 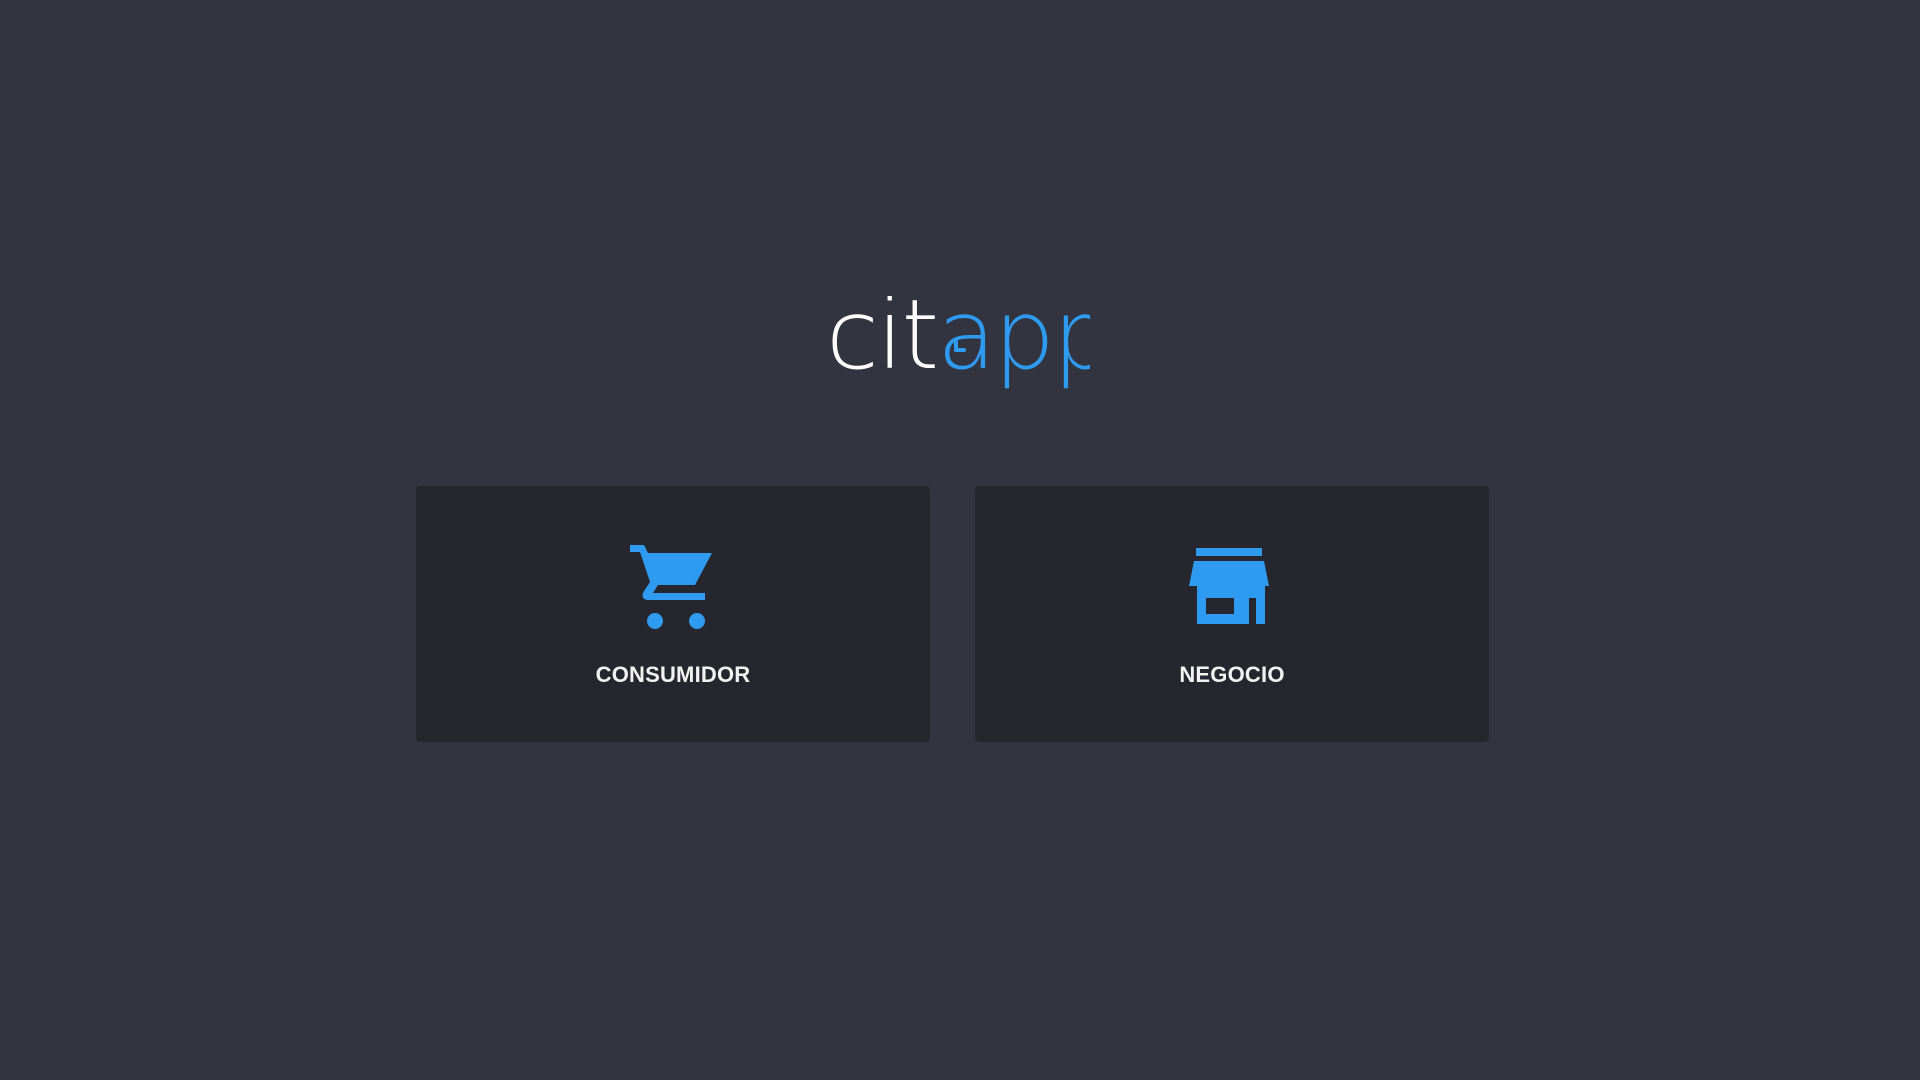 I want to click on shopping-cart-icon, so click(x=673, y=587).